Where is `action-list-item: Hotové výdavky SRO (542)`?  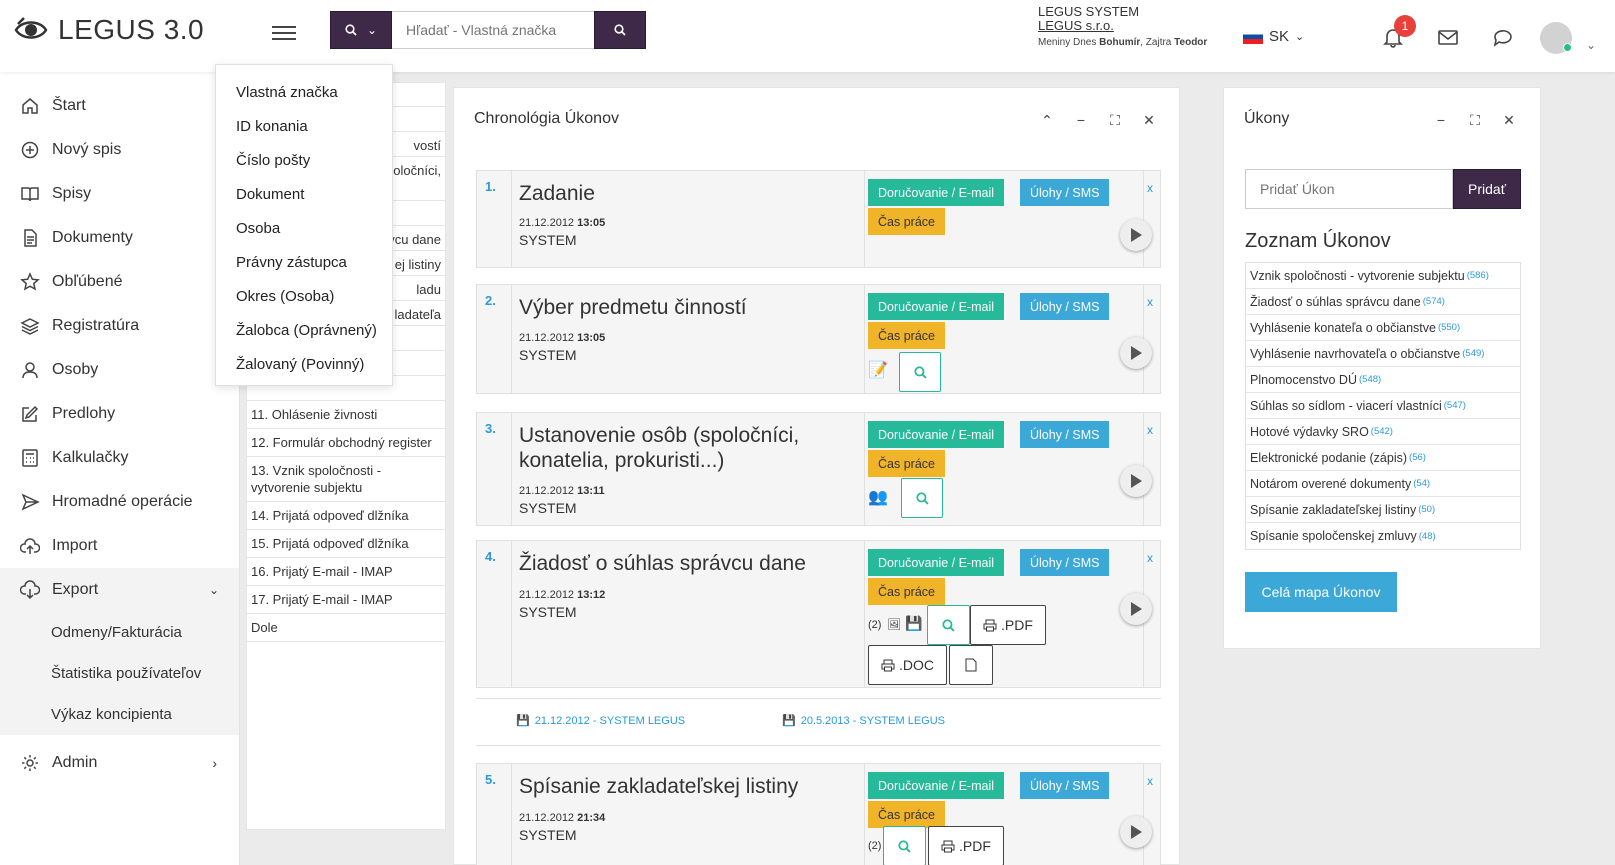 action-list-item: Hotové výdavky SRO (542) is located at coordinates (1383, 432).